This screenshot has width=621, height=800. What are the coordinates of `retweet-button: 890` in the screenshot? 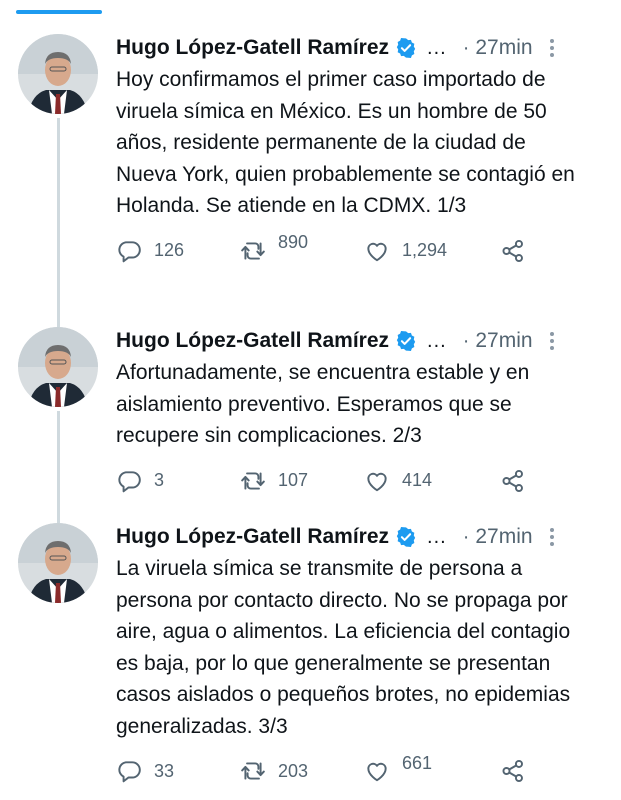 It's located at (302, 248).